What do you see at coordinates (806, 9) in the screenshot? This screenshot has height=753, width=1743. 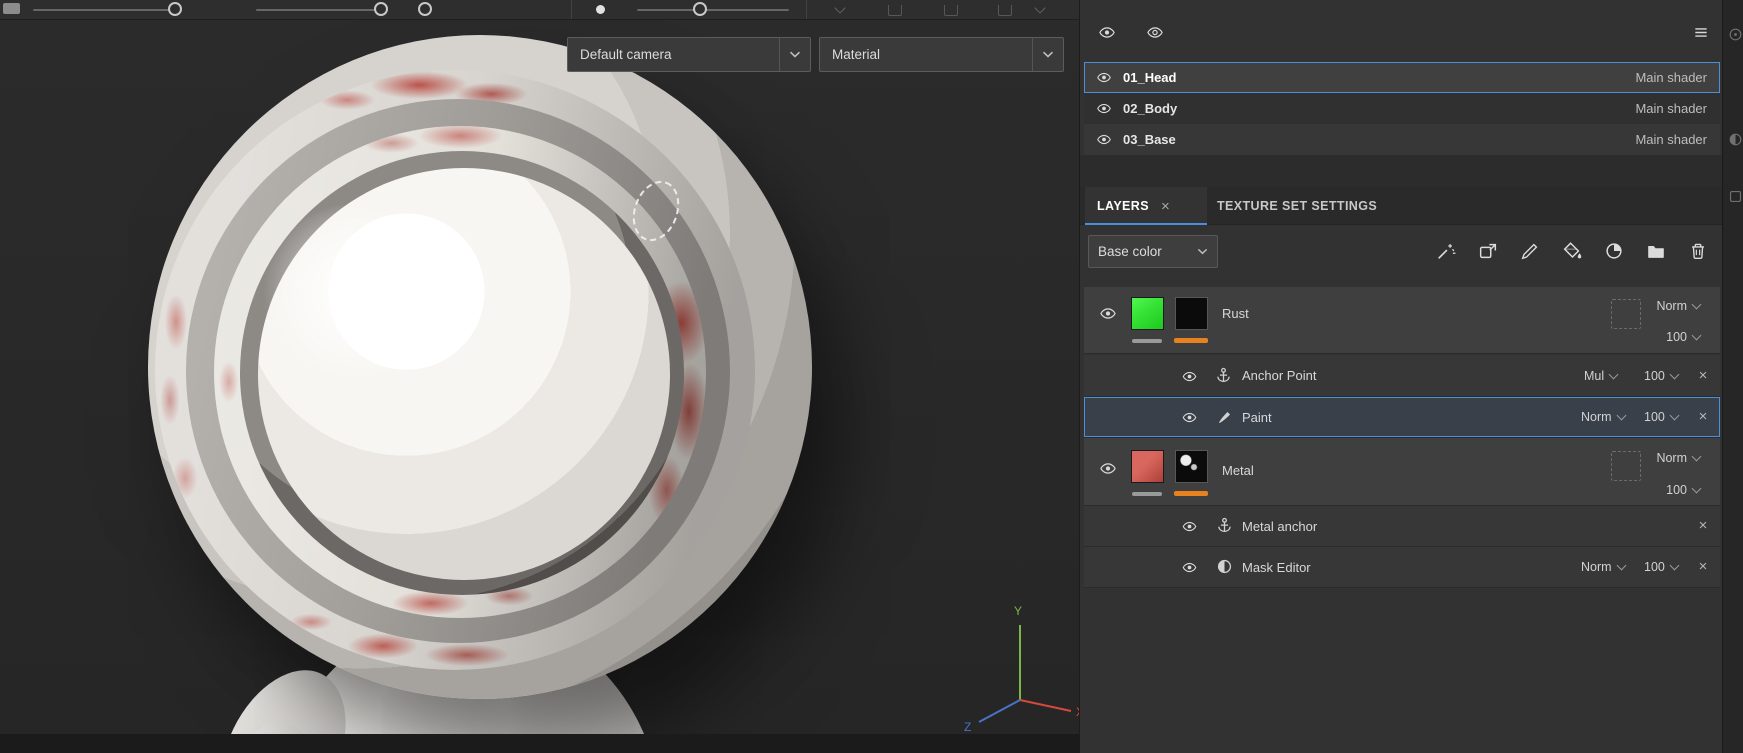 I see `toolbar-separator` at bounding box center [806, 9].